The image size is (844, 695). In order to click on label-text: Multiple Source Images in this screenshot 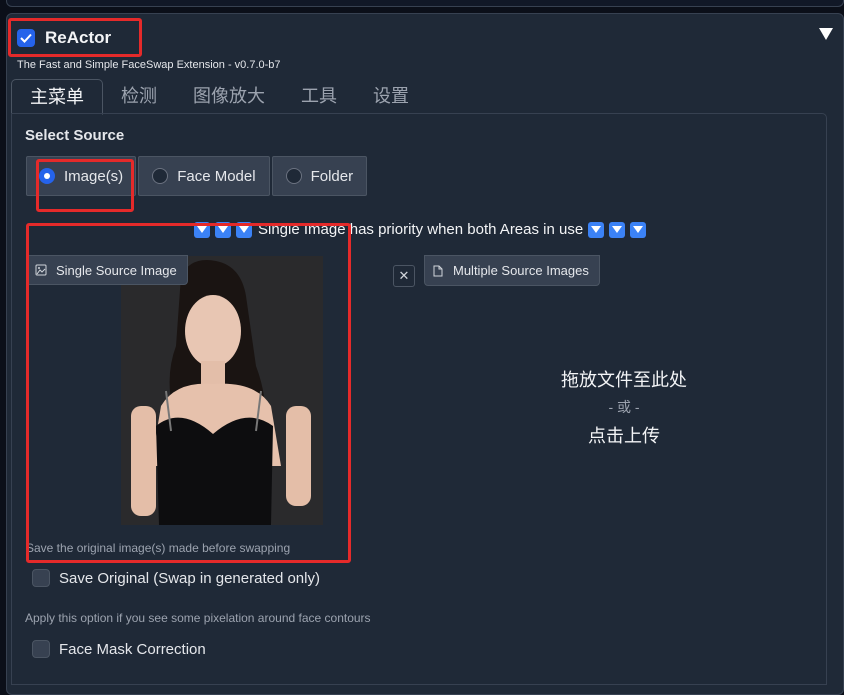, I will do `click(521, 270)`.